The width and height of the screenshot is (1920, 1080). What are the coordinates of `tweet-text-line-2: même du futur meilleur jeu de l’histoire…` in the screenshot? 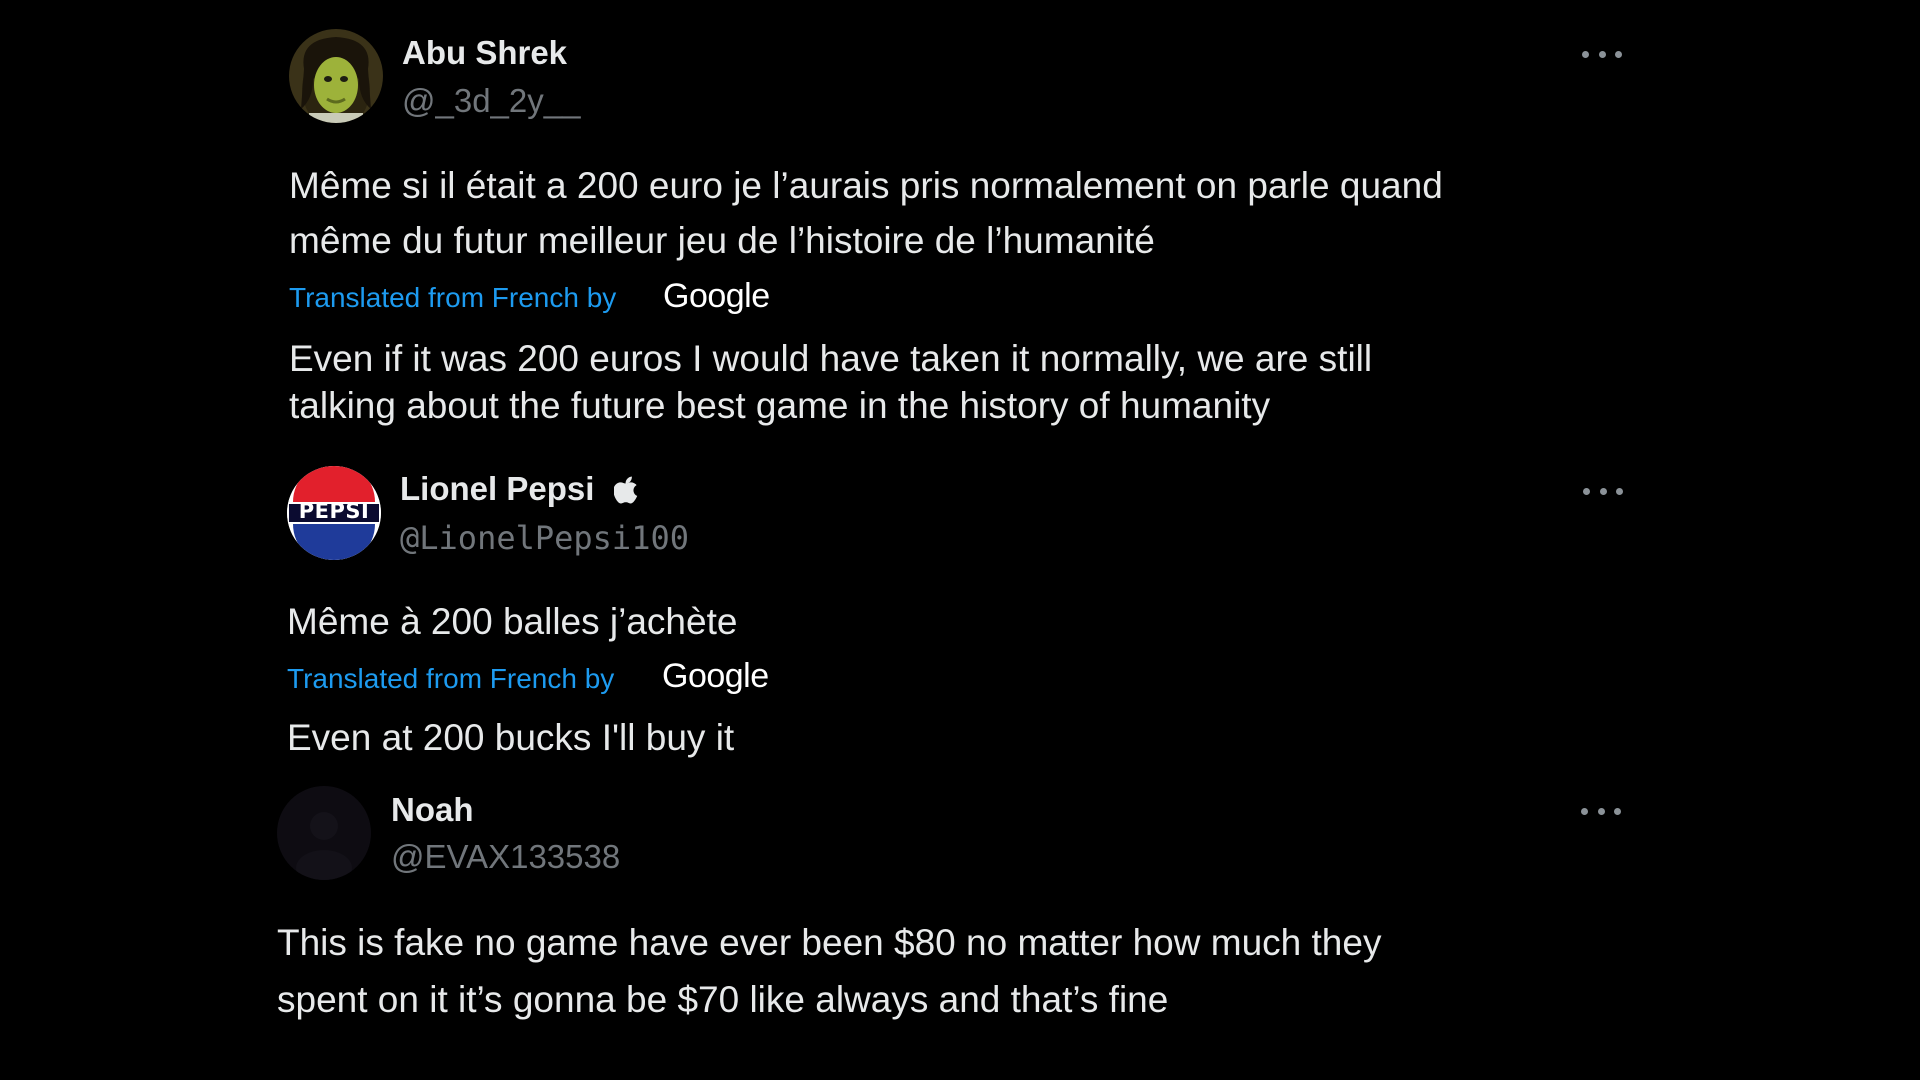 It's located at (722, 240).